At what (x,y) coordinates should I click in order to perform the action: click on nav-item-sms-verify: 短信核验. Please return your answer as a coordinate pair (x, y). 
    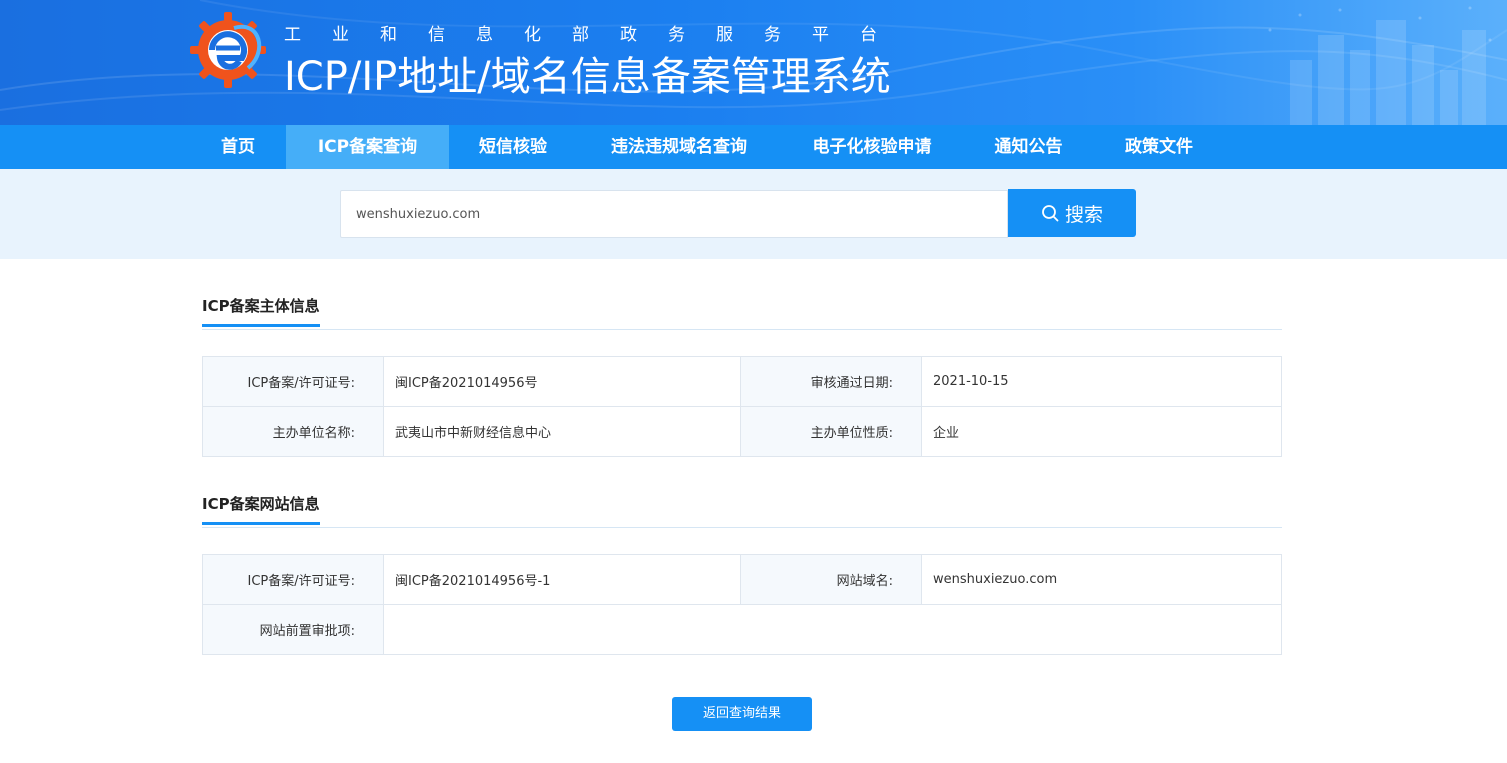
    Looking at the image, I should click on (513, 147).